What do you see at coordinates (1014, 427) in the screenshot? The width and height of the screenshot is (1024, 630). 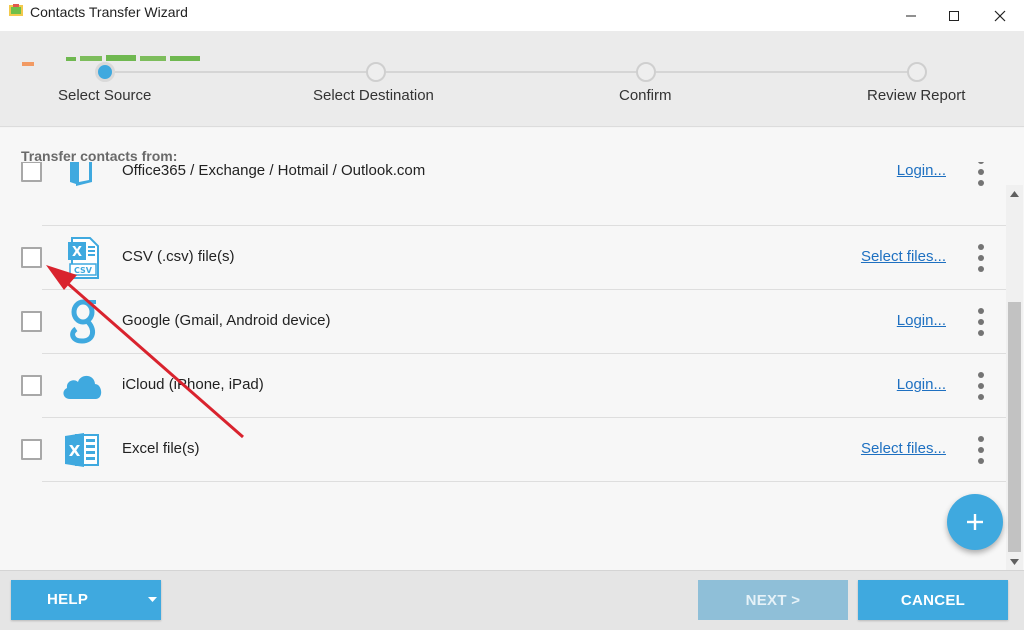 I see `scrollbar-thumb` at bounding box center [1014, 427].